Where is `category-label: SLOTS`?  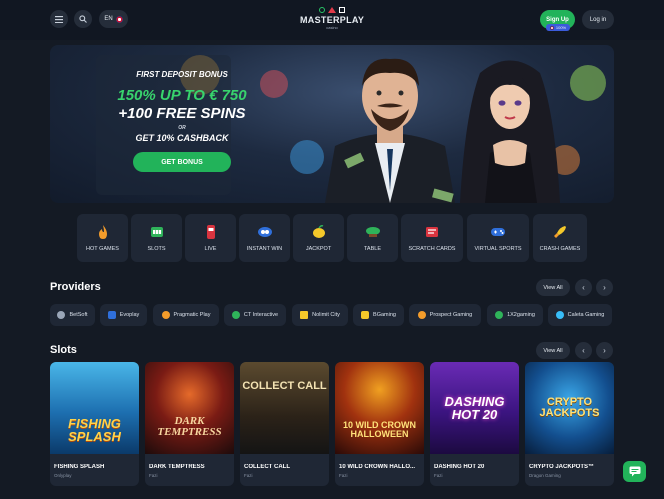 category-label: SLOTS is located at coordinates (156, 249).